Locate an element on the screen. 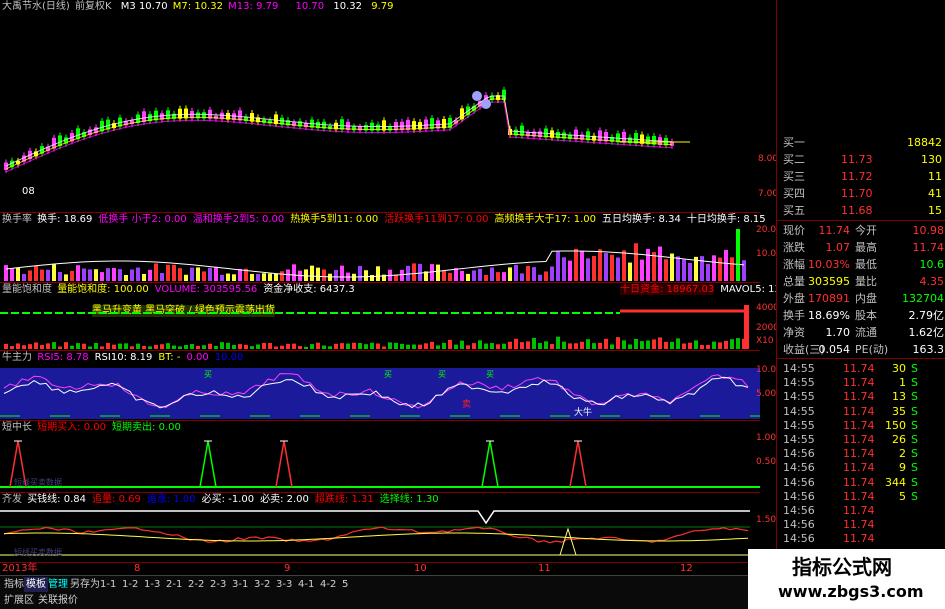  tab-3-3: 3-3 is located at coordinates (284, 584).